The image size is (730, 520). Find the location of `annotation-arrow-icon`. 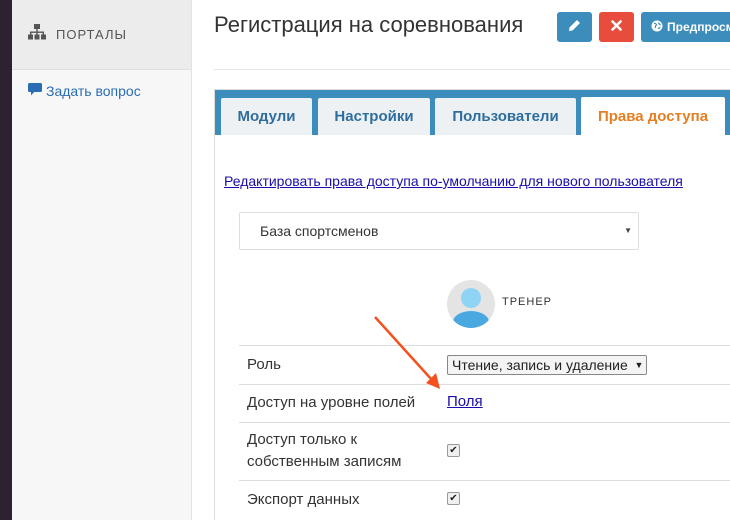

annotation-arrow-icon is located at coordinates (407, 352).